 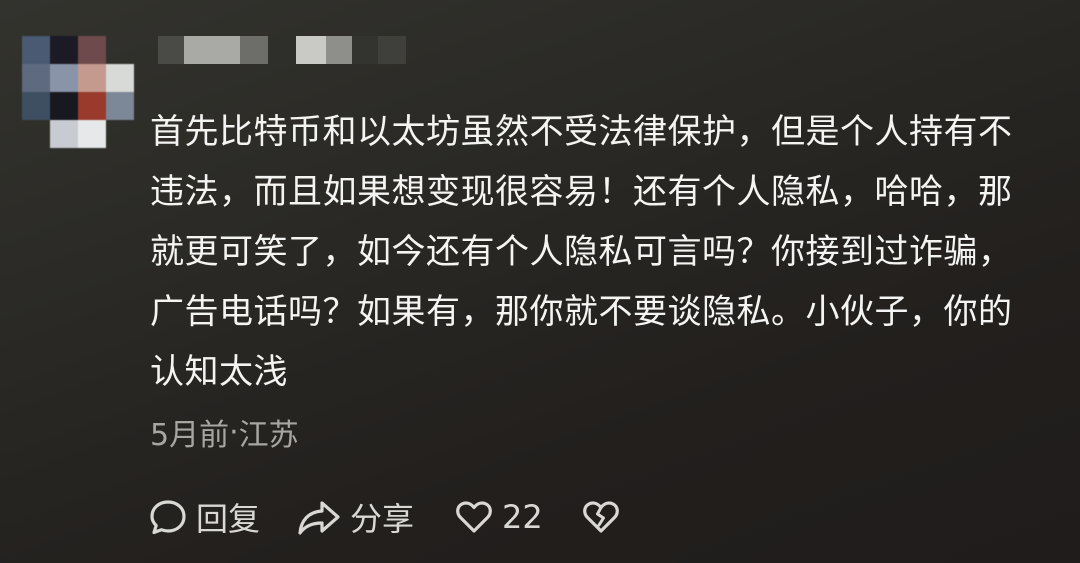 What do you see at coordinates (78, 92) in the screenshot?
I see `avatar` at bounding box center [78, 92].